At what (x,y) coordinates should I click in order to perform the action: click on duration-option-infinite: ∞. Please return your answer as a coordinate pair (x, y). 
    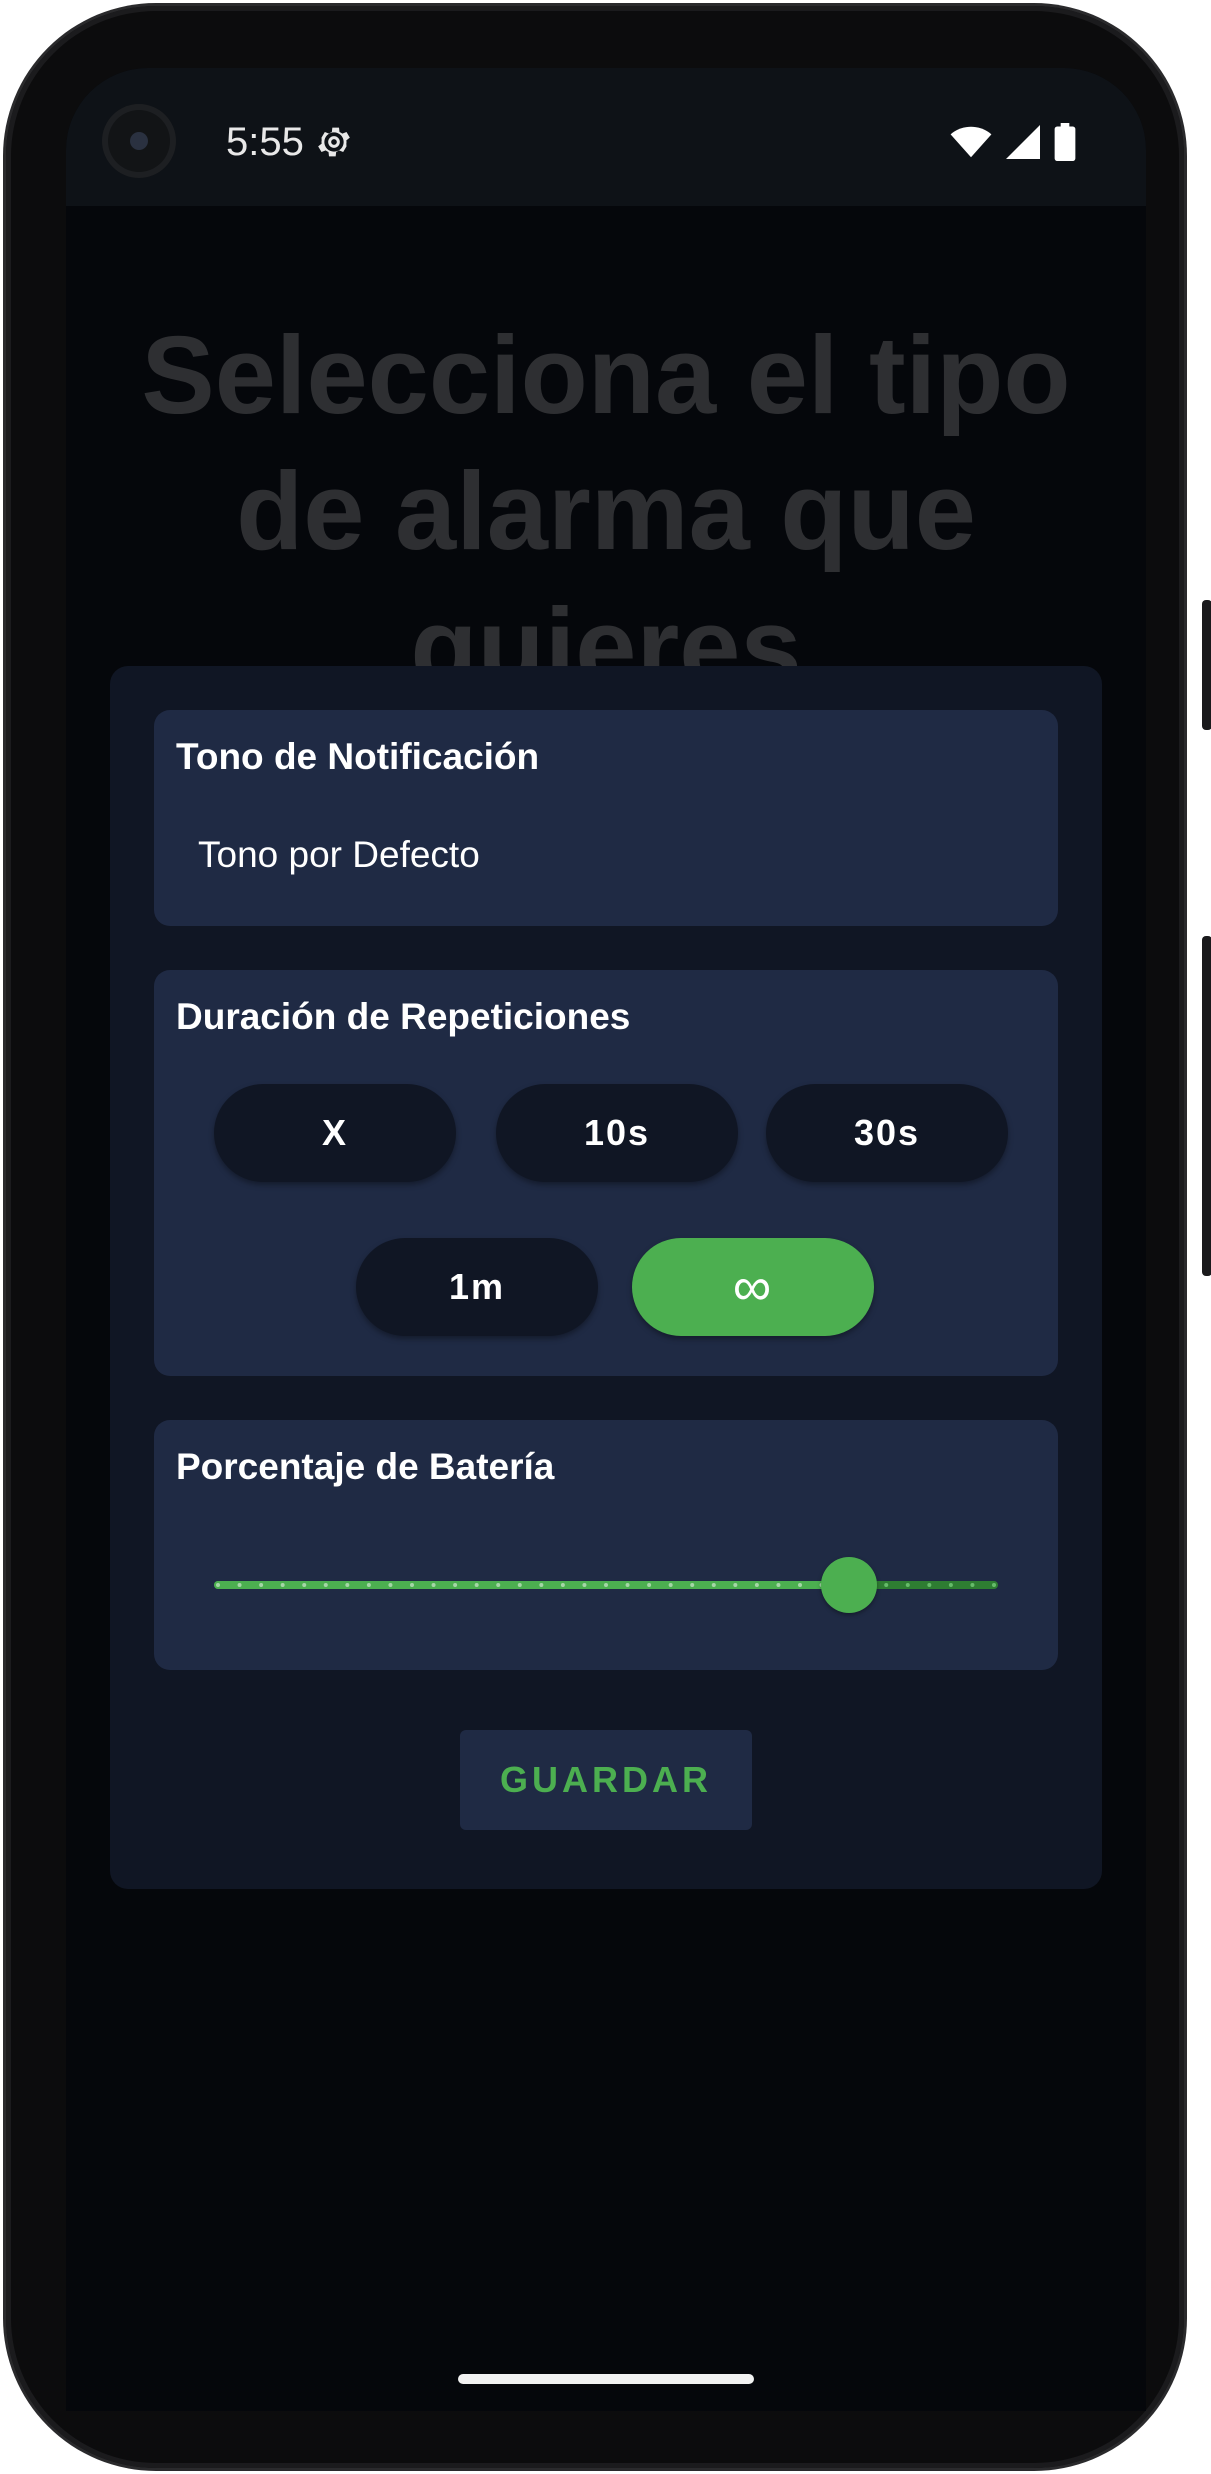
    Looking at the image, I should click on (753, 1287).